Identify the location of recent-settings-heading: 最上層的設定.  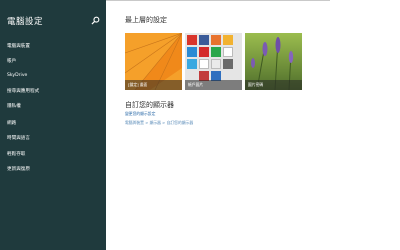
(146, 20).